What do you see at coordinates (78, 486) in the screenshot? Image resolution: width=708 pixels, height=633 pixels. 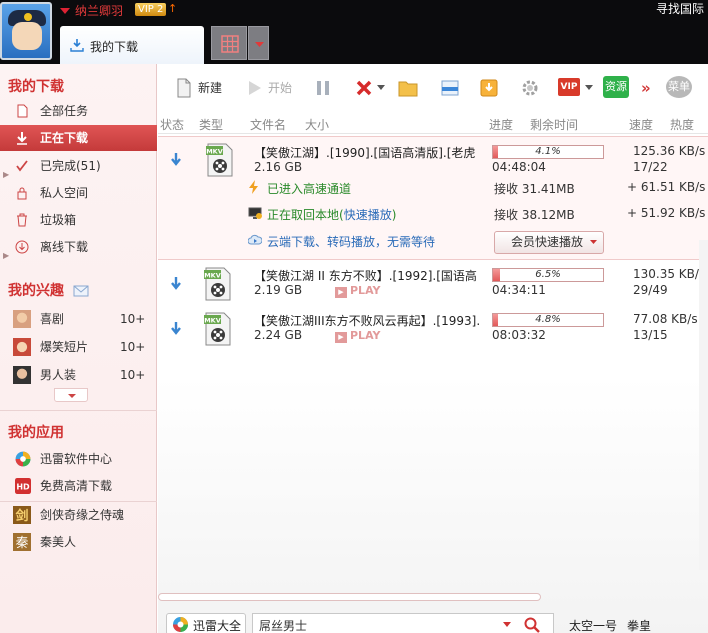 I see `sidebar-app-hd-download: HD 免费高清下载` at bounding box center [78, 486].